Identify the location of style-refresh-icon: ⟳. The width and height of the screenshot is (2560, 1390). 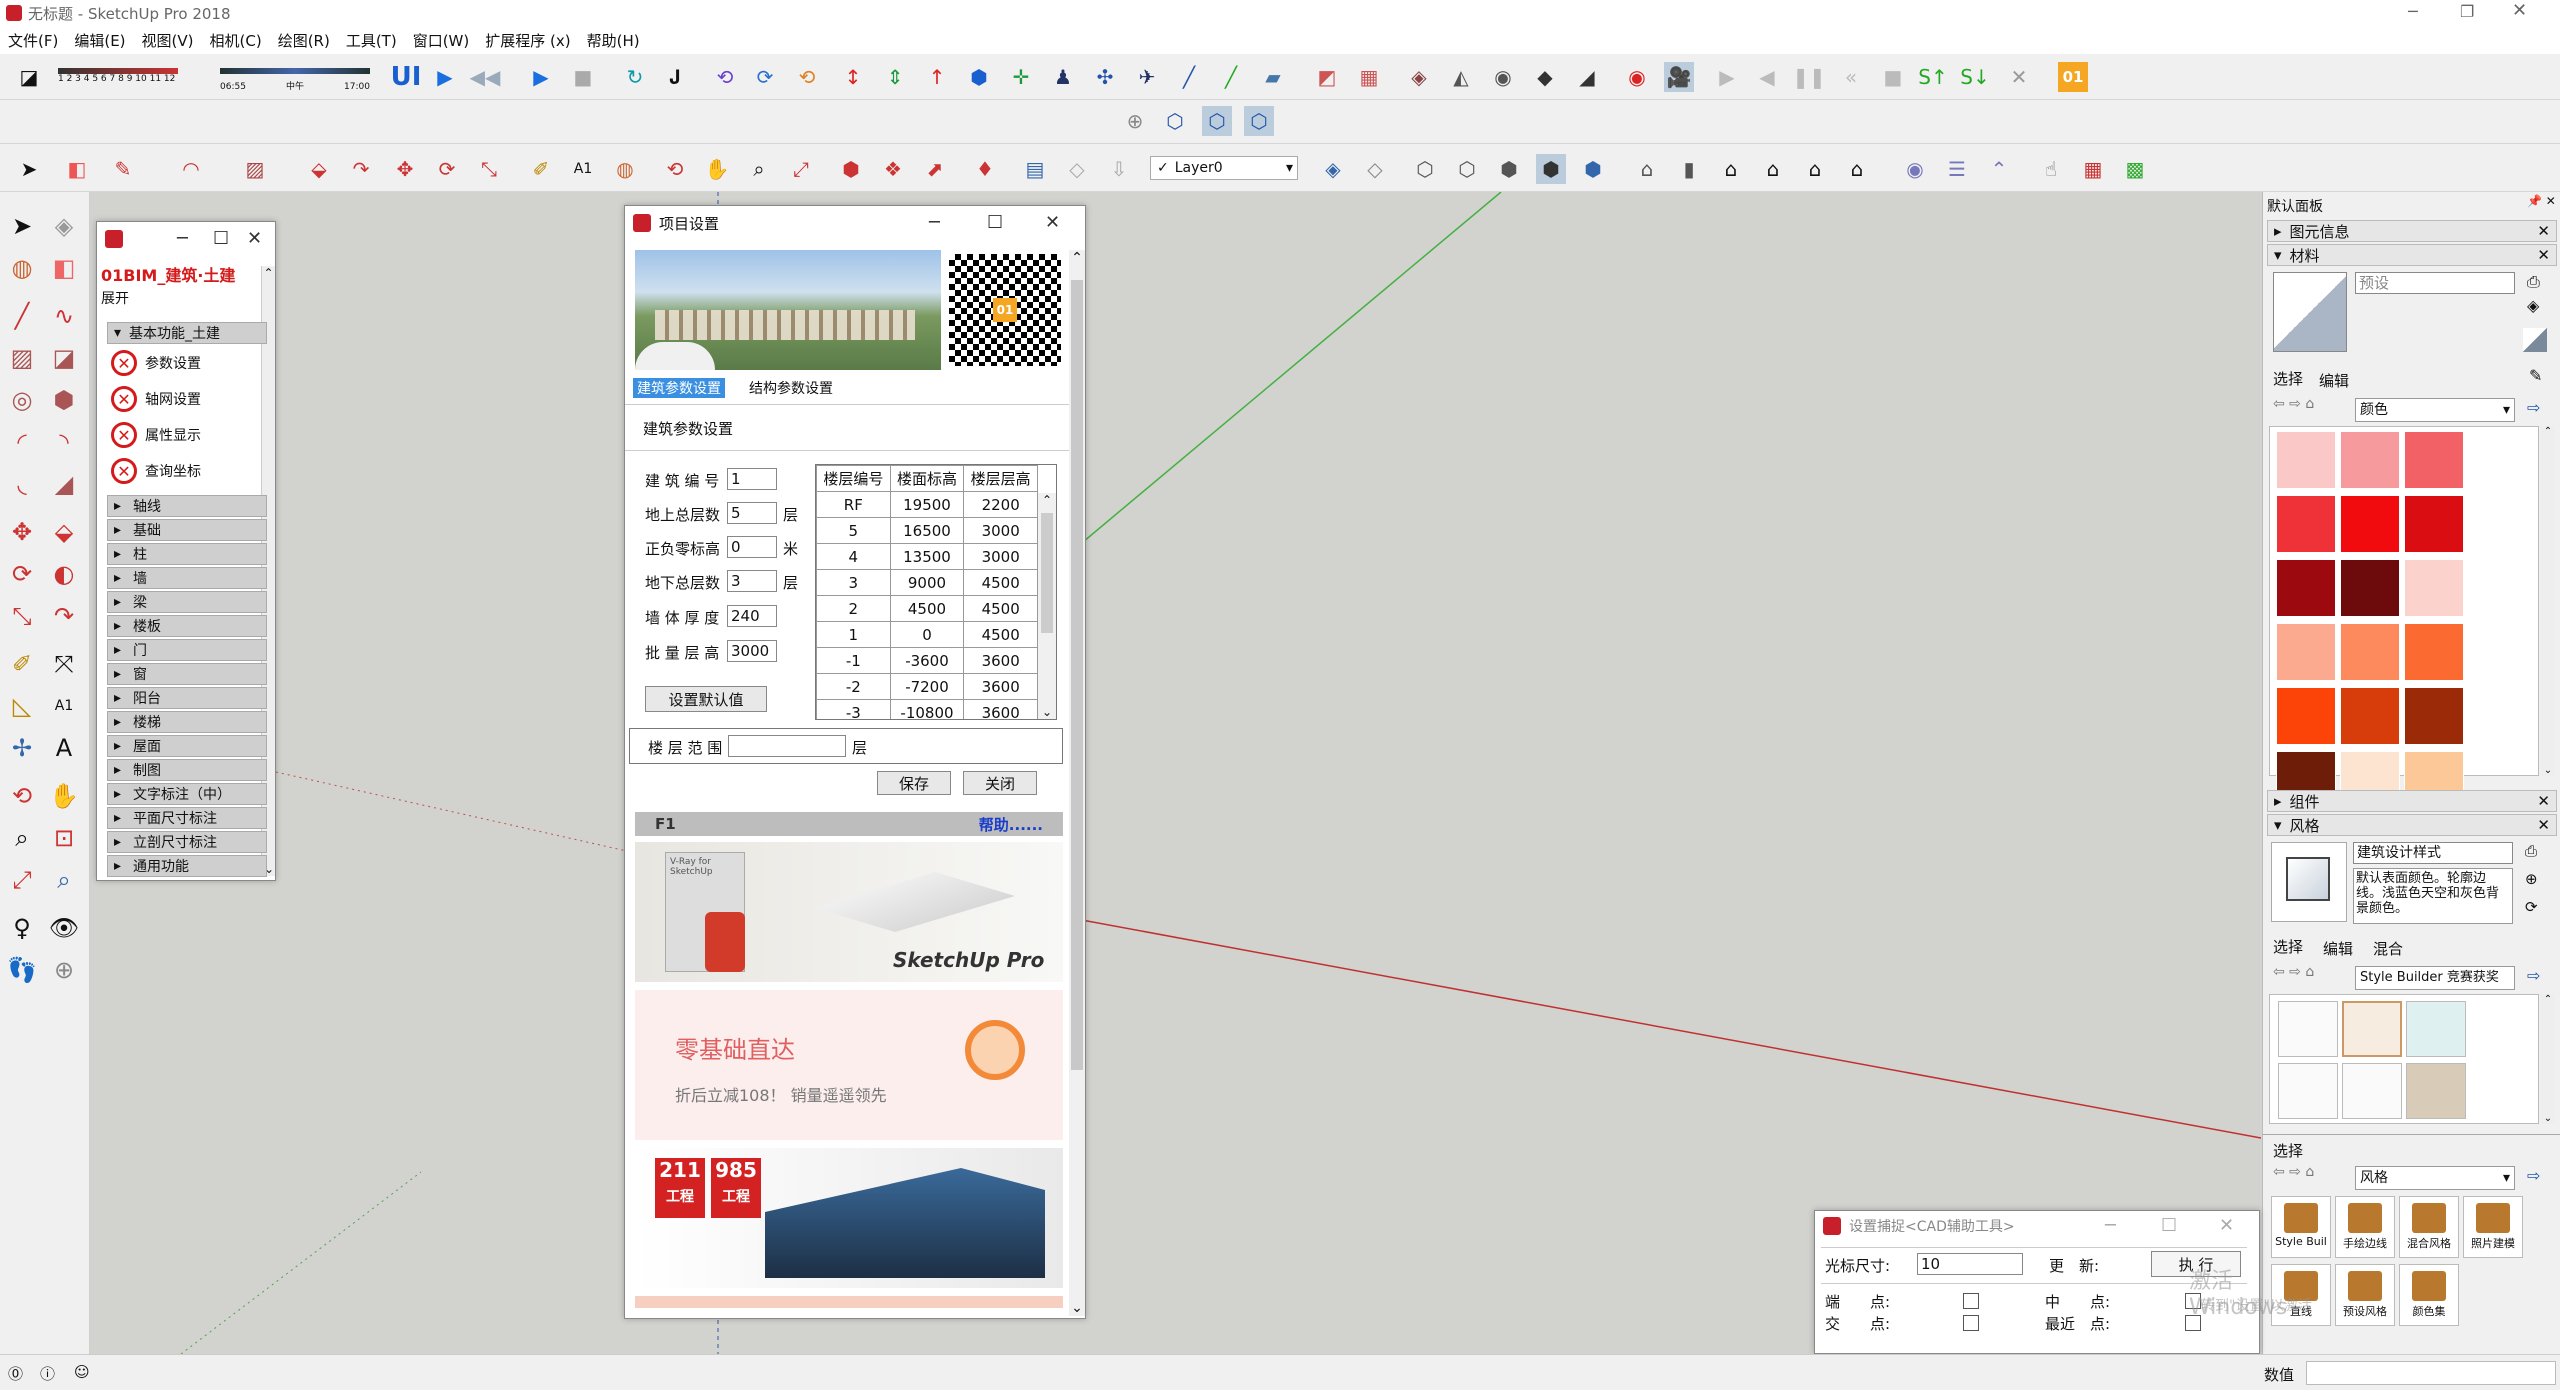
(2531, 907).